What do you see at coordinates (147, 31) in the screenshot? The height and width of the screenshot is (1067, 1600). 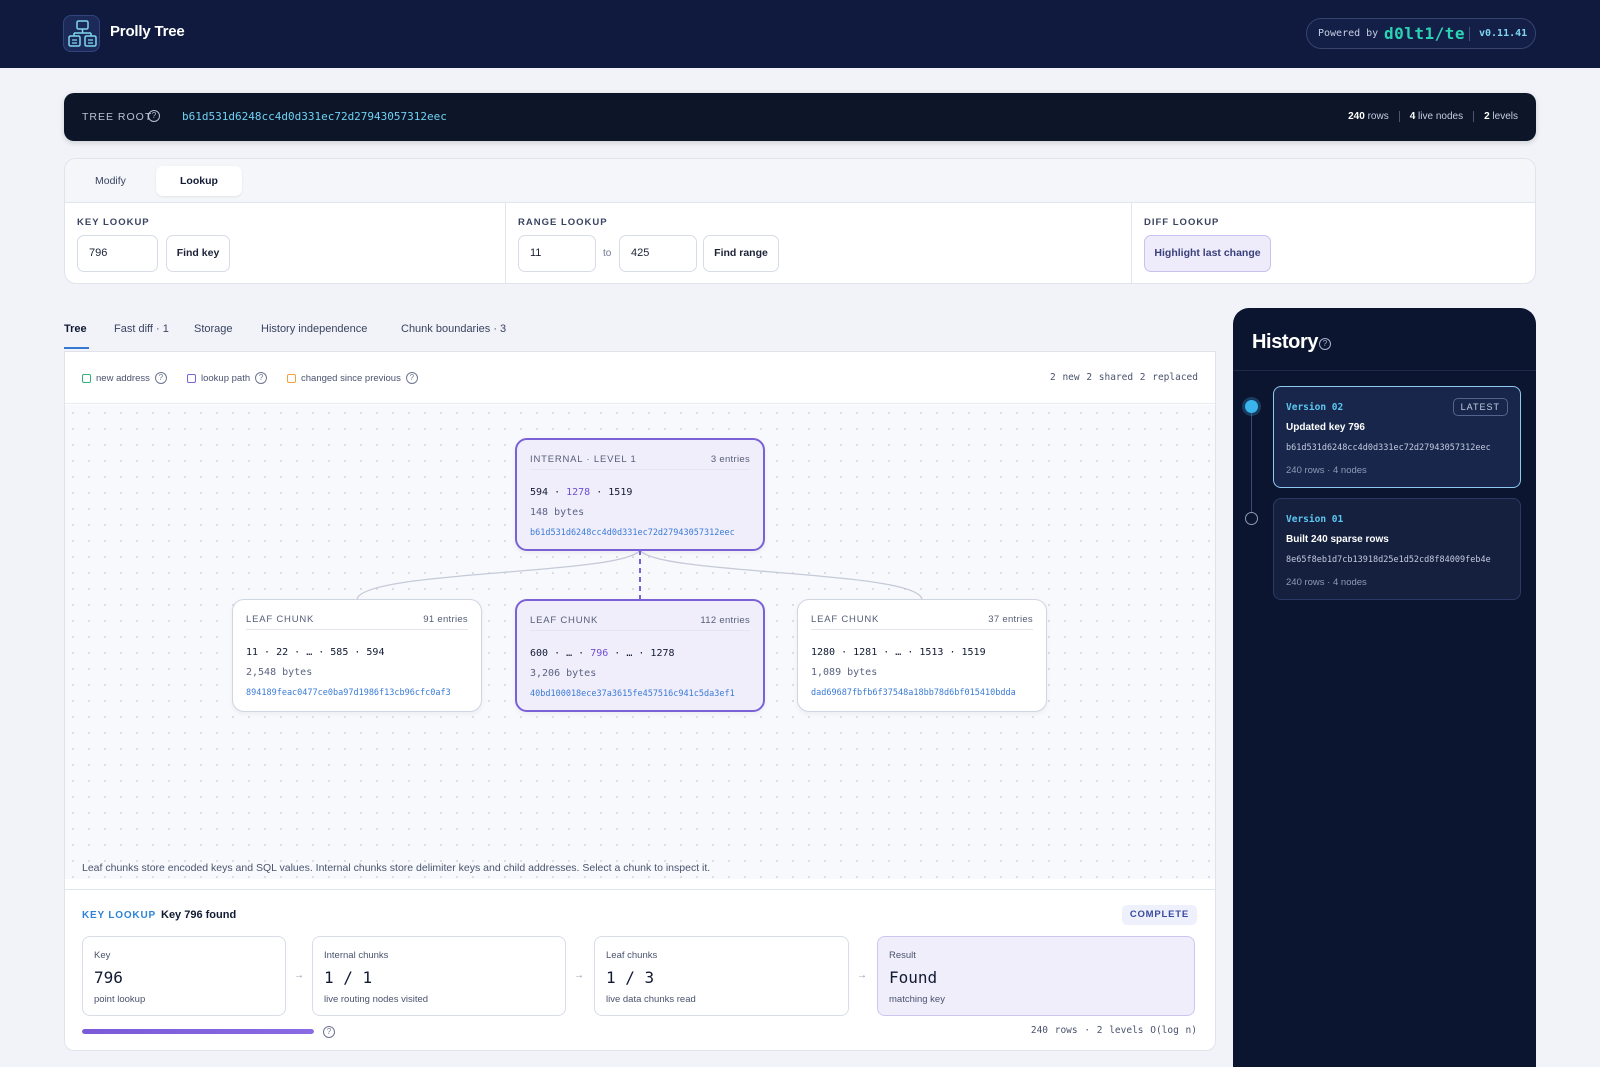 I see `app-title: Prolly Tree` at bounding box center [147, 31].